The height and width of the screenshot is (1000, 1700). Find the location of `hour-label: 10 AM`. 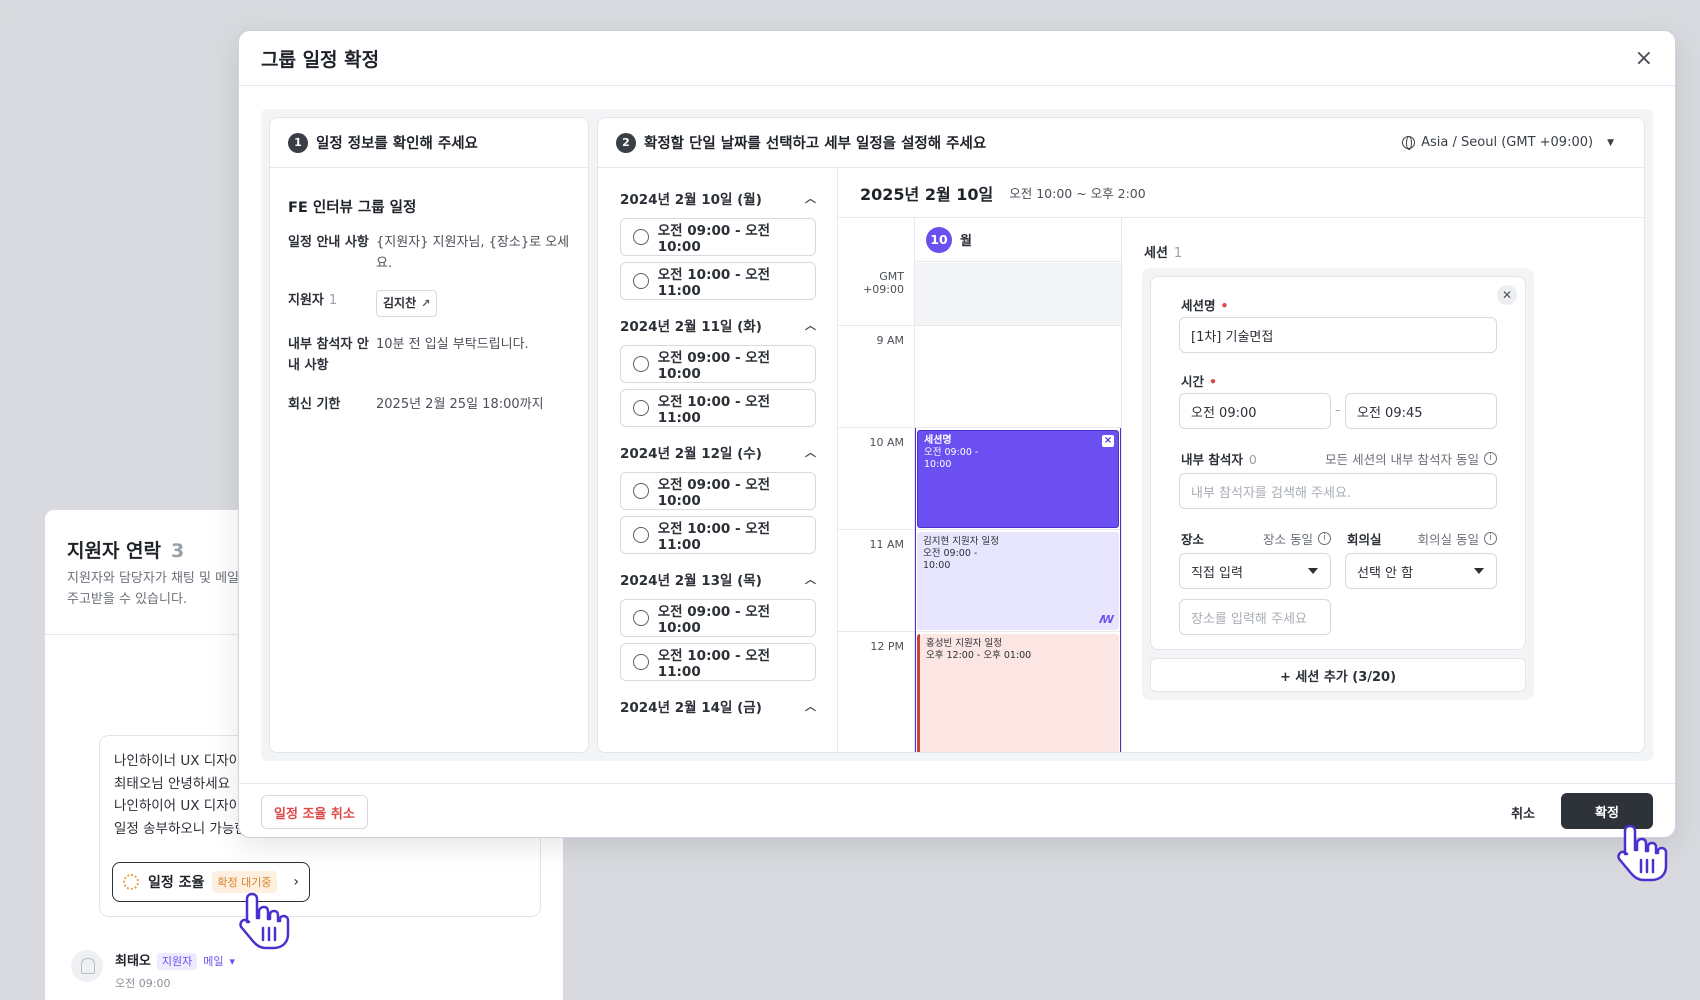

hour-label: 10 AM is located at coordinates (886, 442).